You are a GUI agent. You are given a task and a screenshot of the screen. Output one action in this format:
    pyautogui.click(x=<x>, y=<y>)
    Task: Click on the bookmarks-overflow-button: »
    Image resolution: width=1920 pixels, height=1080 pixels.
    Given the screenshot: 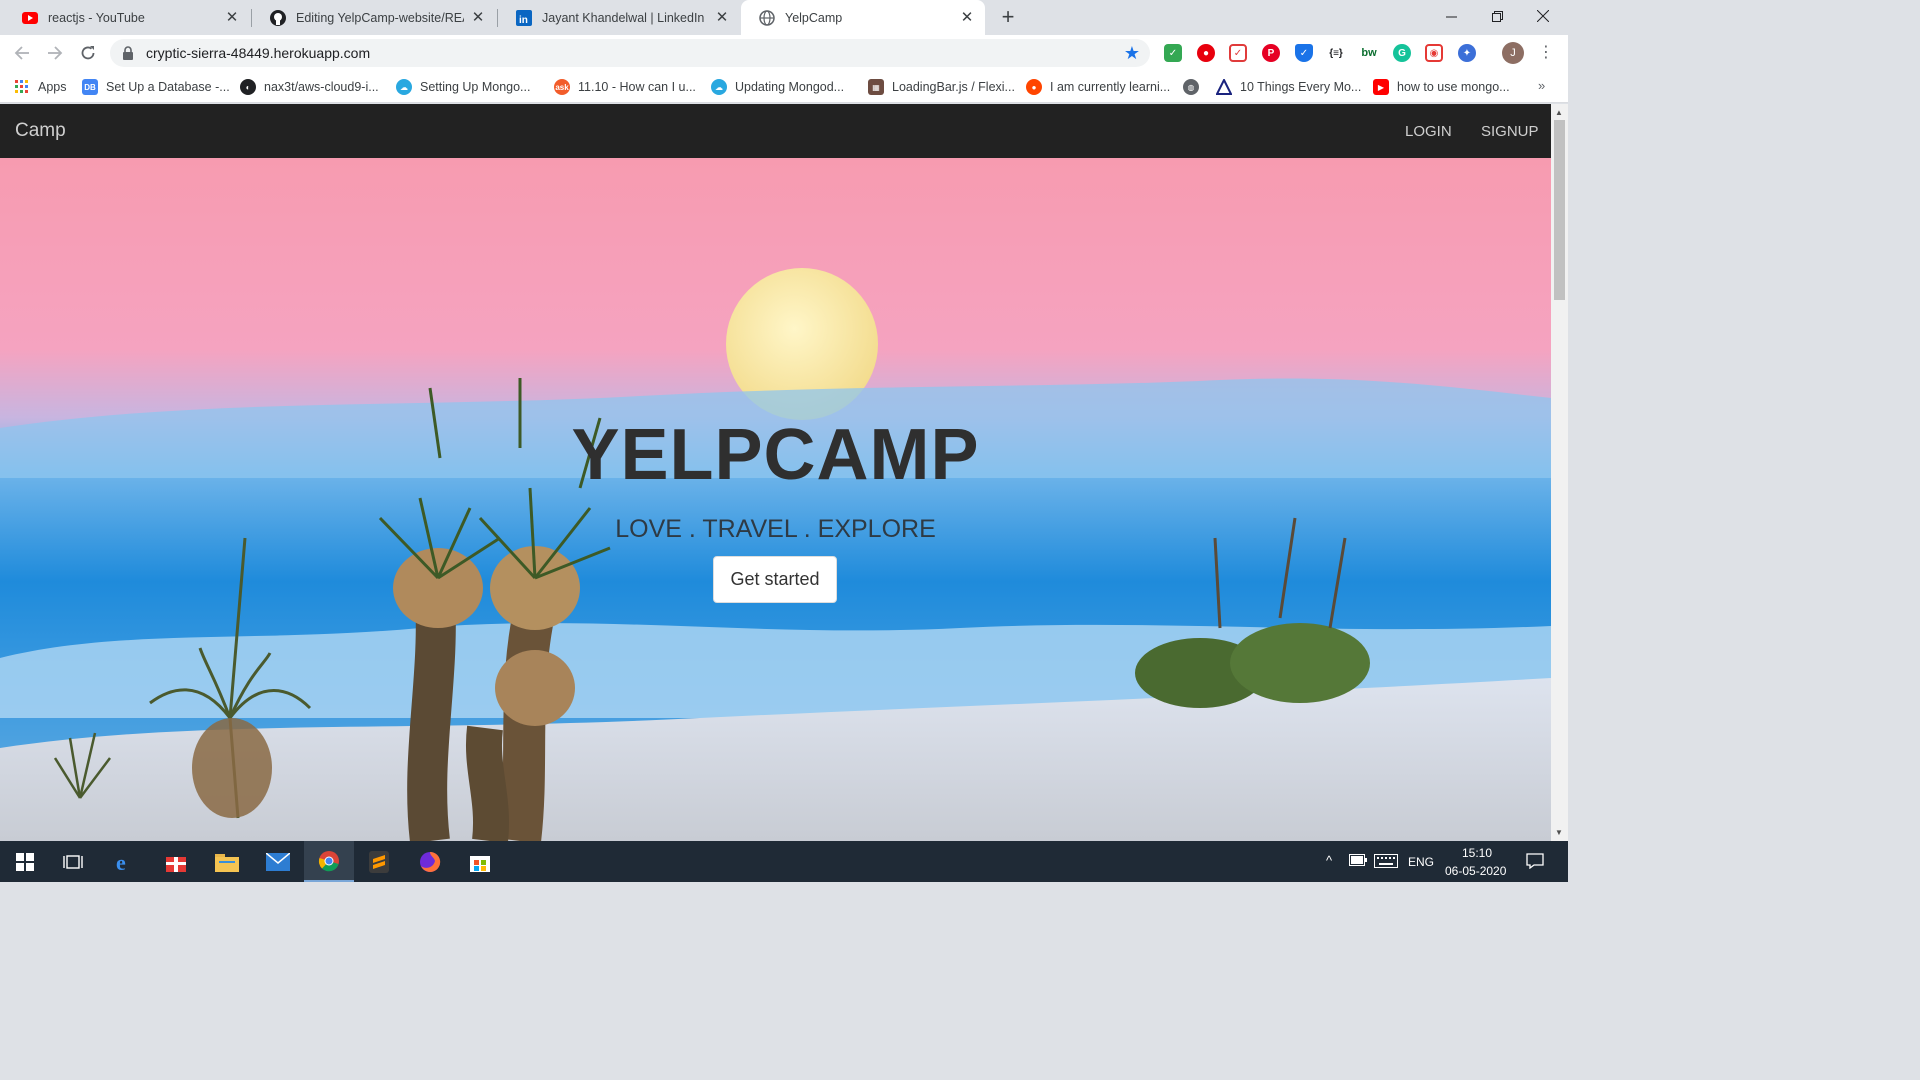 What is the action you would take?
    pyautogui.click(x=1541, y=85)
    